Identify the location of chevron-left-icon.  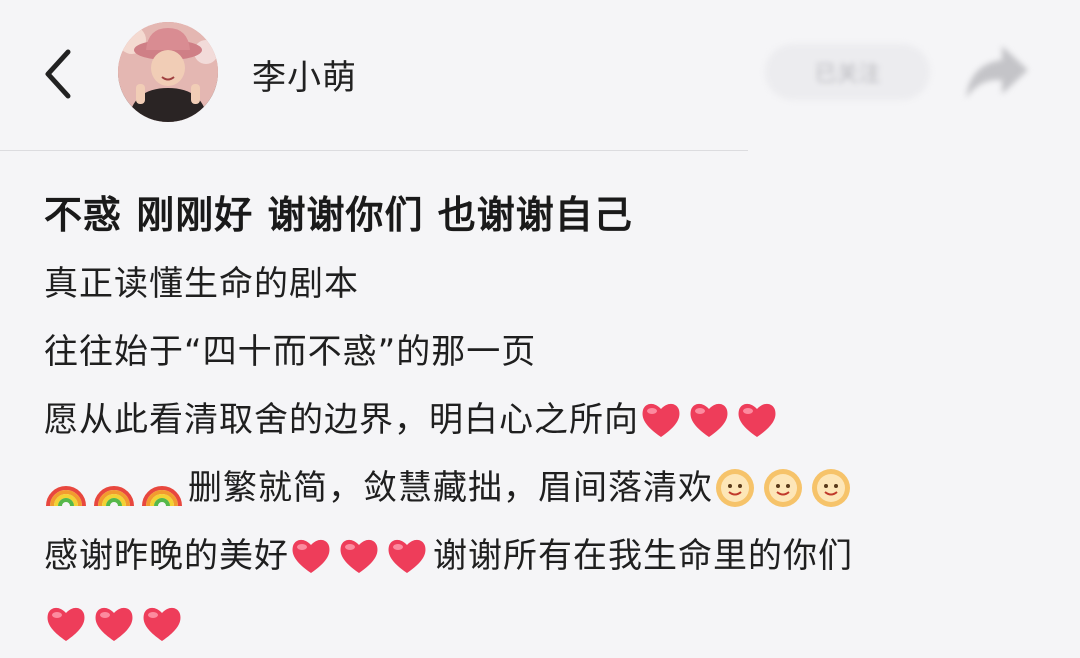
(58, 74).